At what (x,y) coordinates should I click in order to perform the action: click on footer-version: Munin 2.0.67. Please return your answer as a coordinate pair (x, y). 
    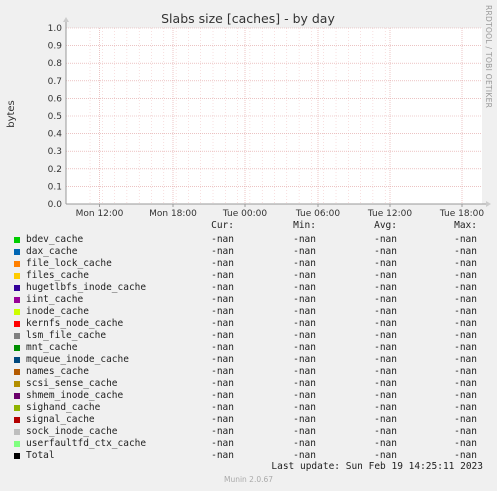
    Looking at the image, I should click on (248, 479).